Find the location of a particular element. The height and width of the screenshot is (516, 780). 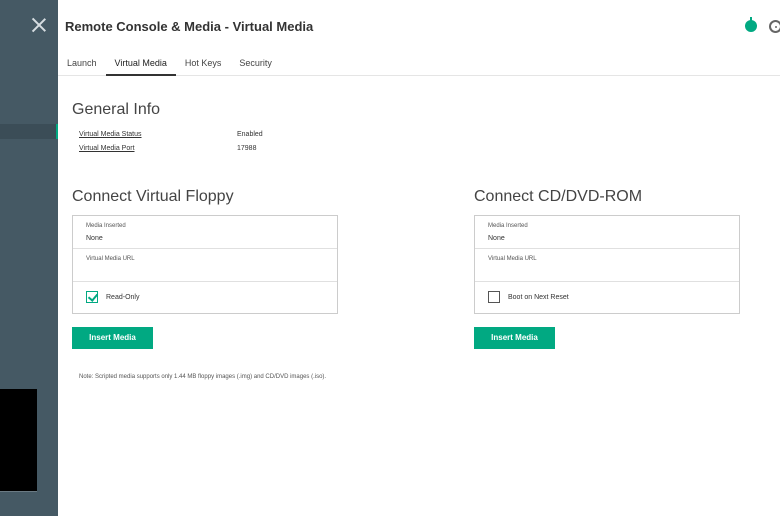

tab-security: Security is located at coordinates (255, 63).